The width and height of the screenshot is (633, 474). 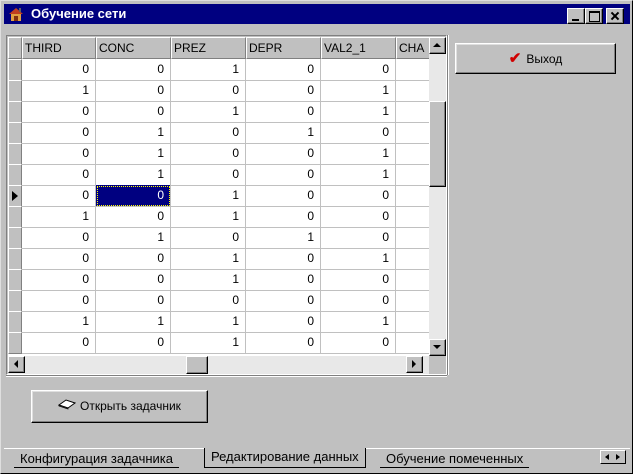 I want to click on tab-task-config: Конфигурация задачника, so click(x=96, y=459).